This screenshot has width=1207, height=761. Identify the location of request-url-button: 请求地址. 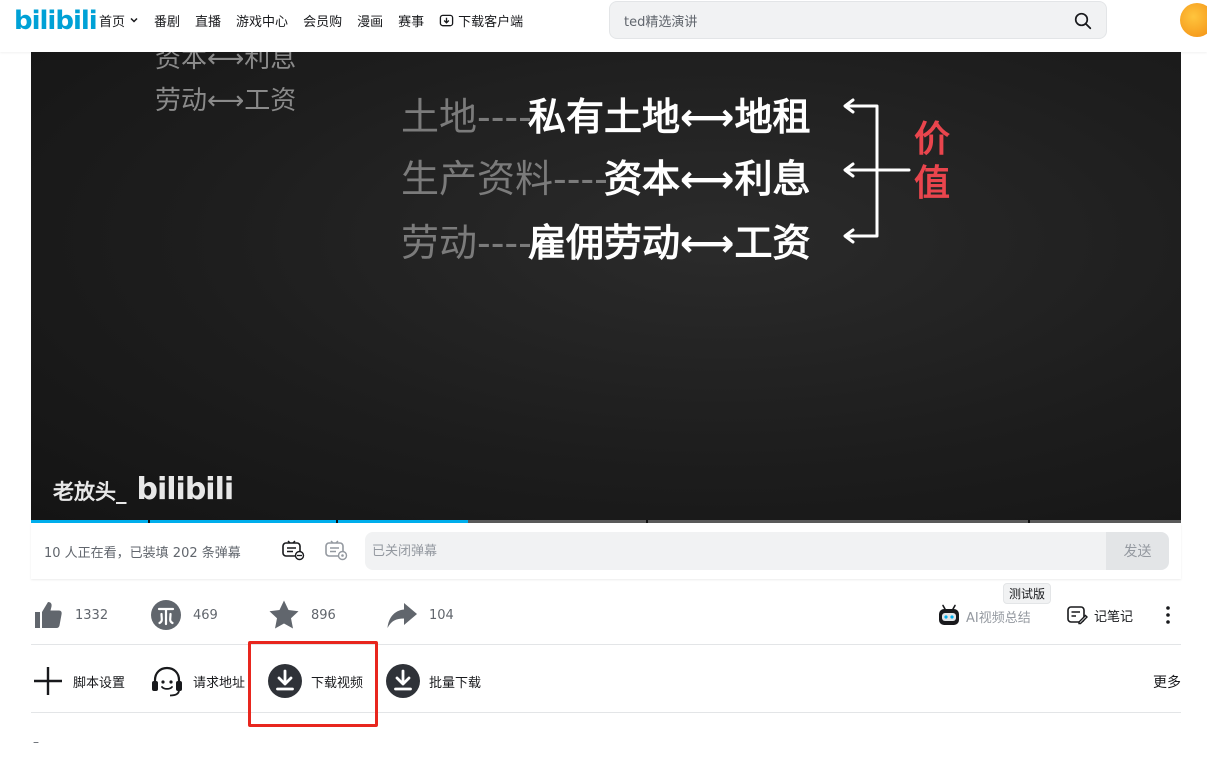
(197, 681).